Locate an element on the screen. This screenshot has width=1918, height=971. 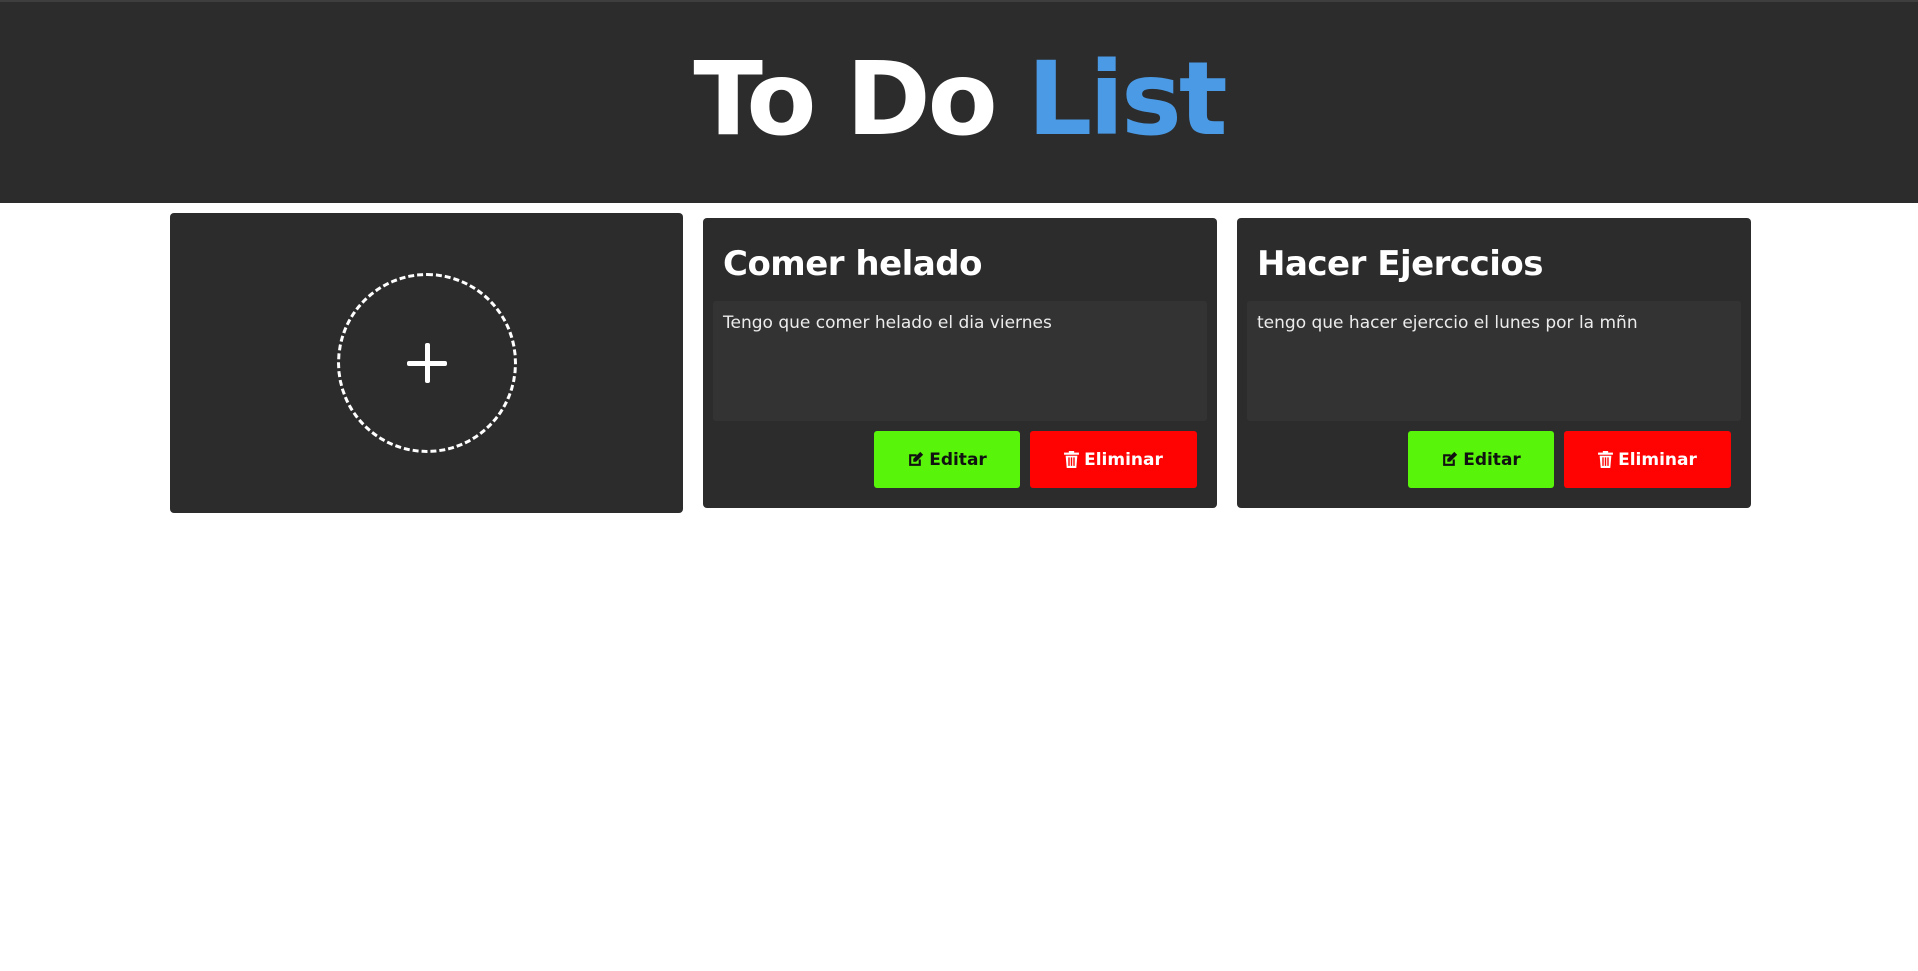
task-title: Hacer Ejerccios is located at coordinates (1400, 264).